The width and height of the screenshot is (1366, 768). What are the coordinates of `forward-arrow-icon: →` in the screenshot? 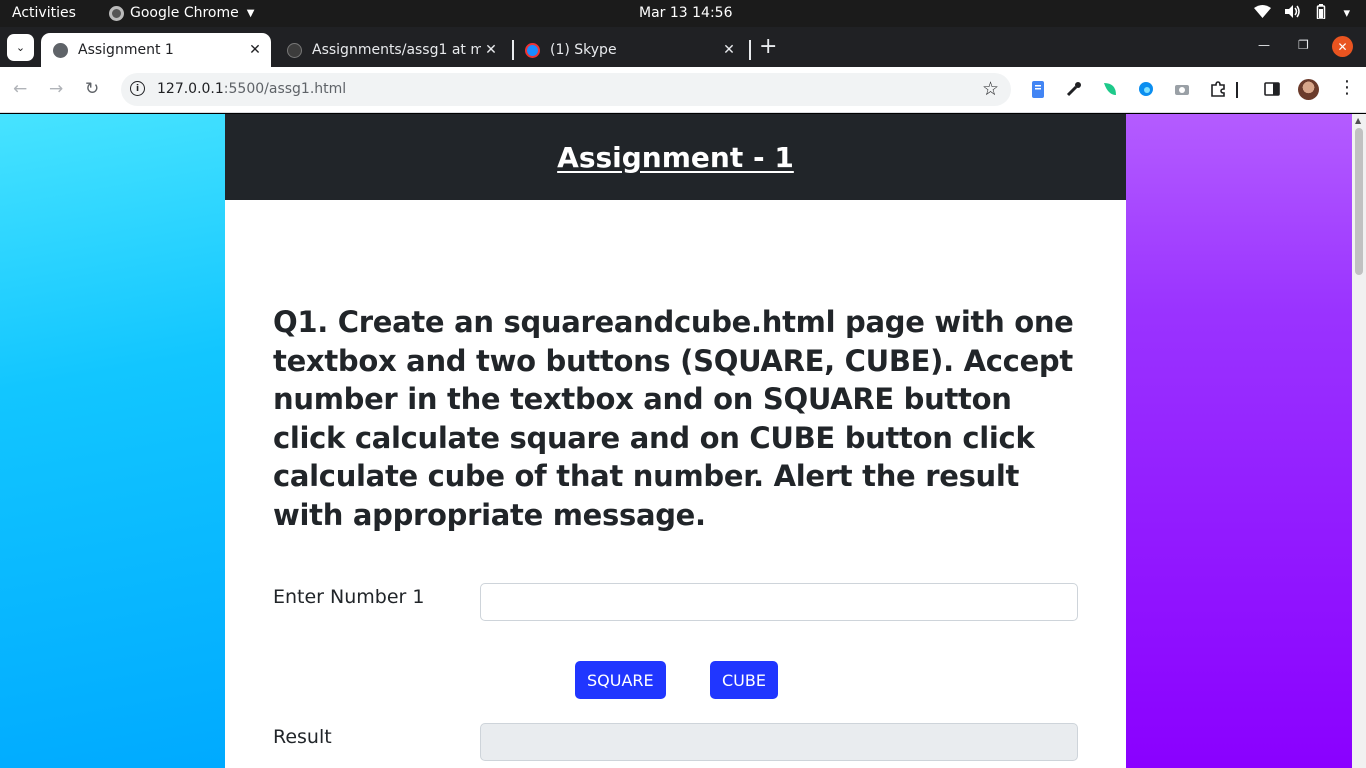 It's located at (56, 89).